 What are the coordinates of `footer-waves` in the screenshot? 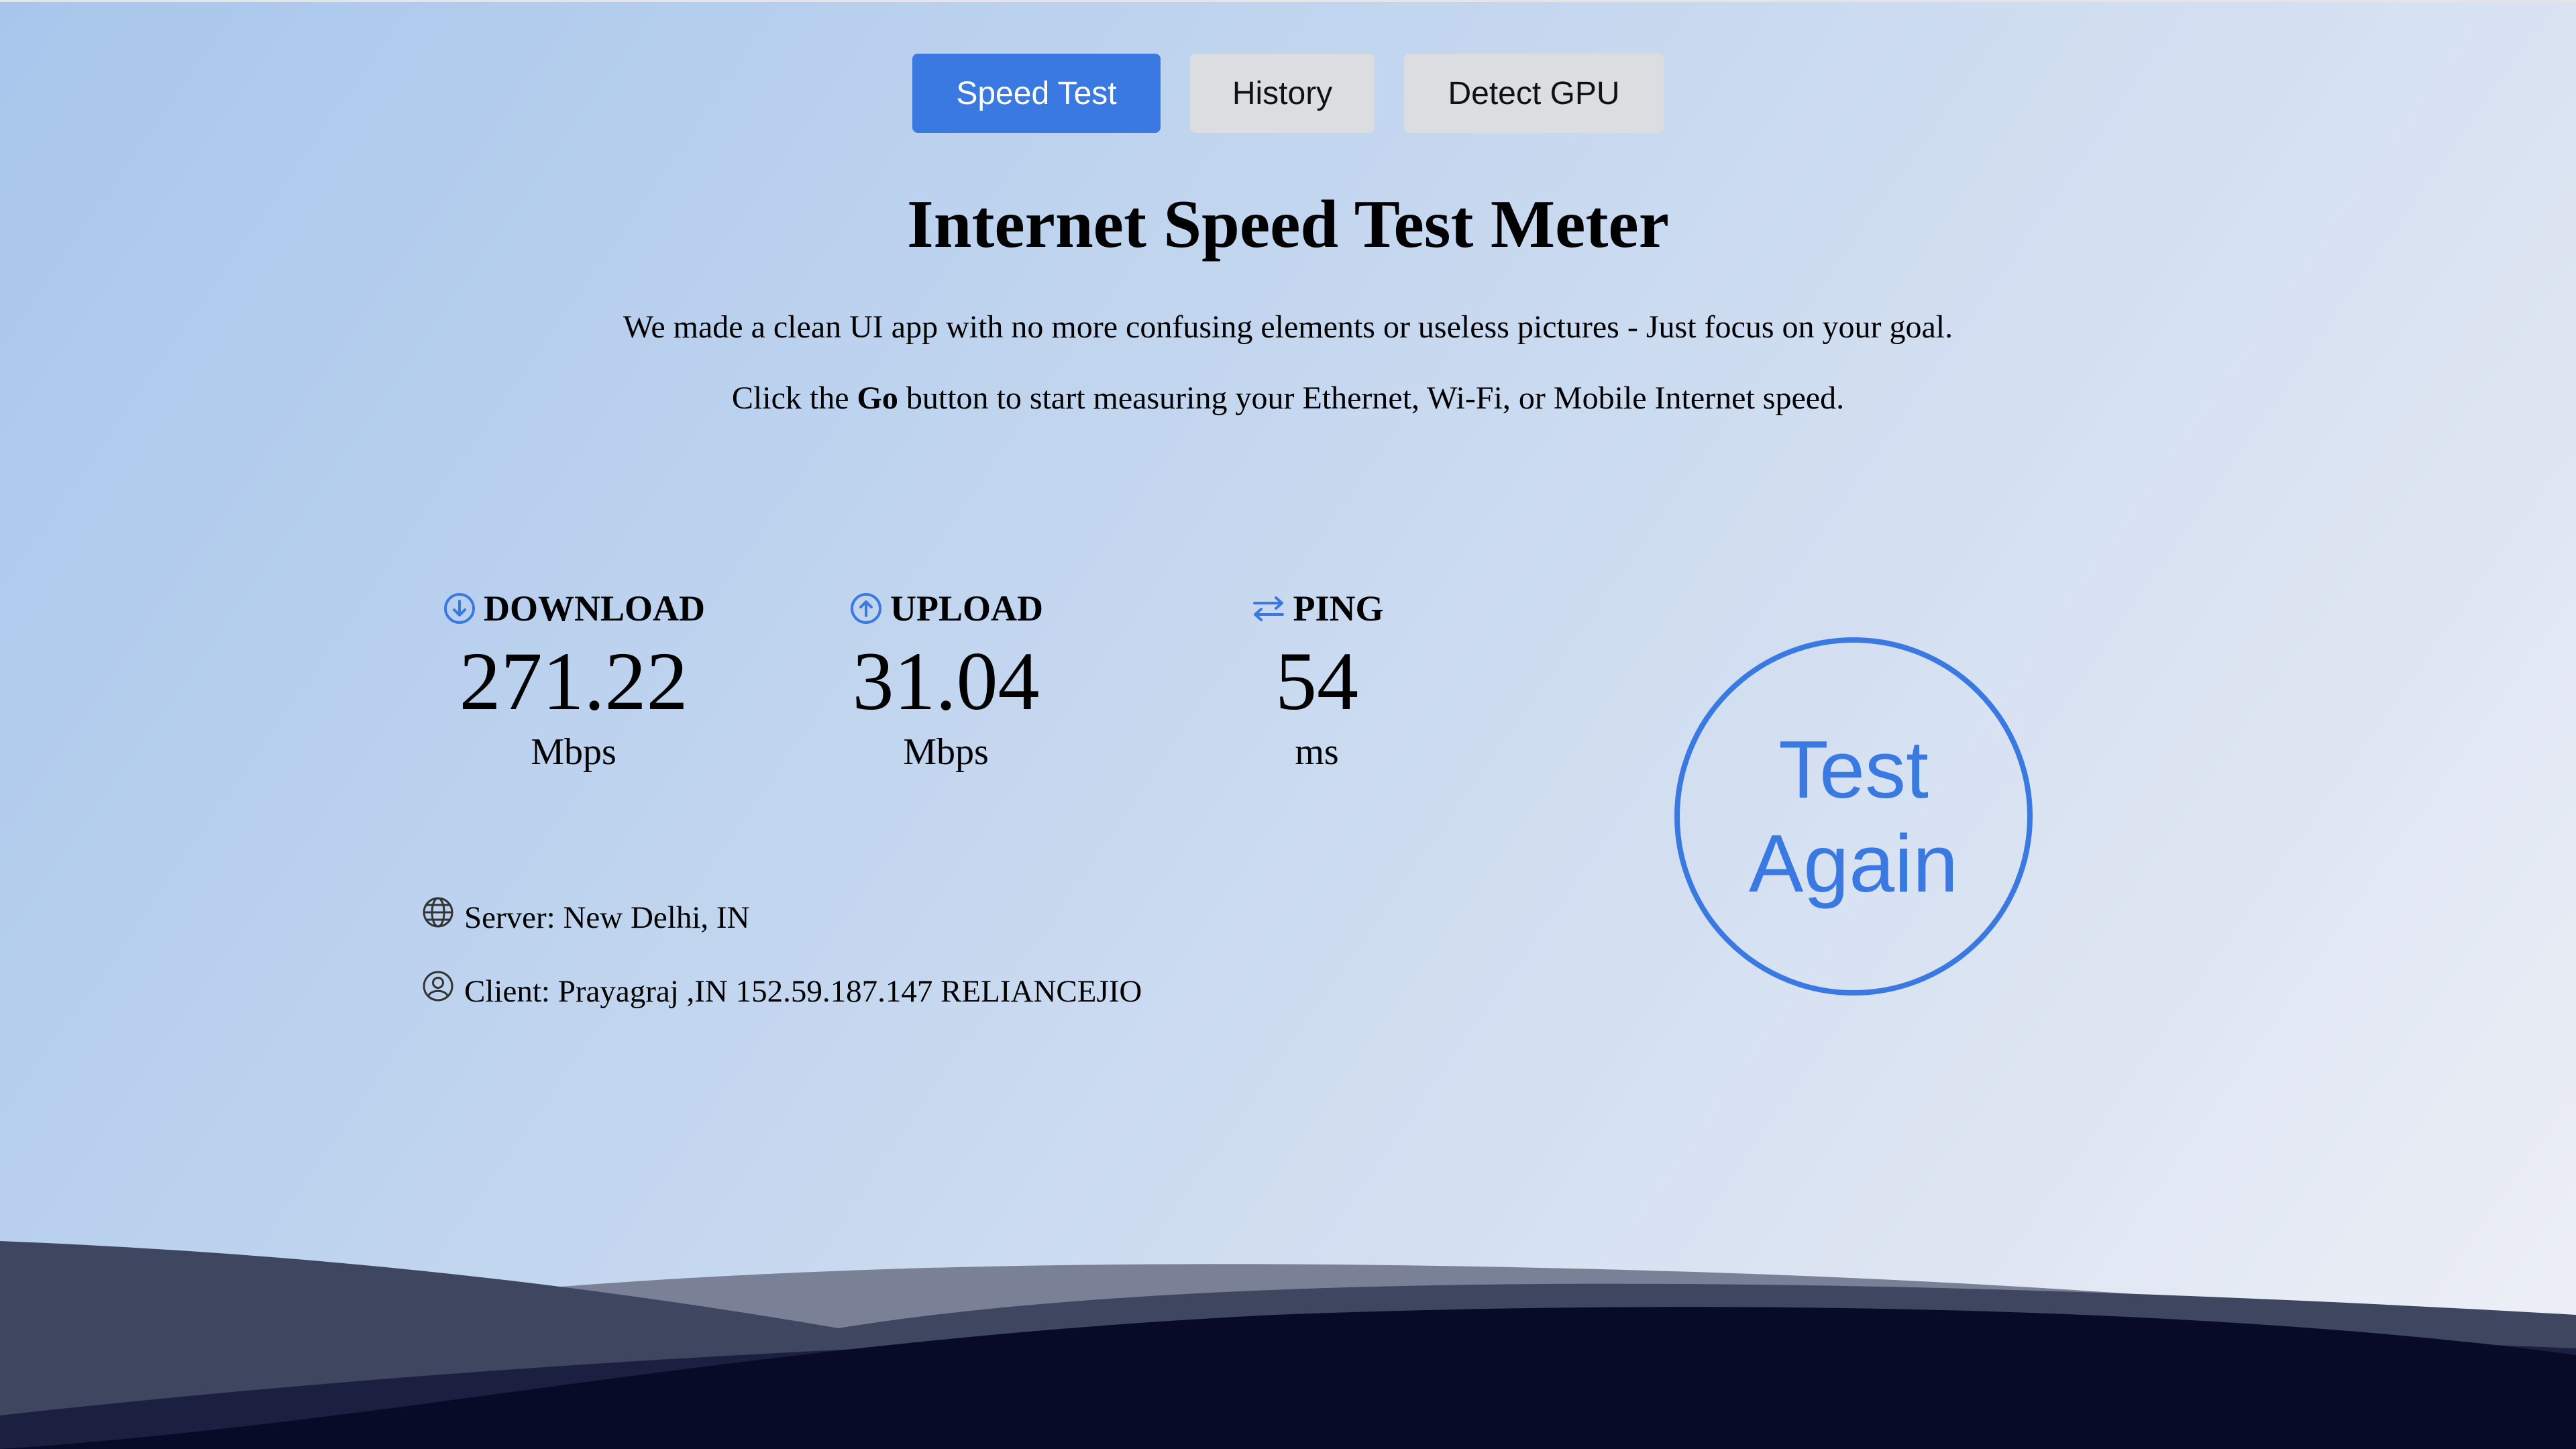 It's located at (1288, 1345).